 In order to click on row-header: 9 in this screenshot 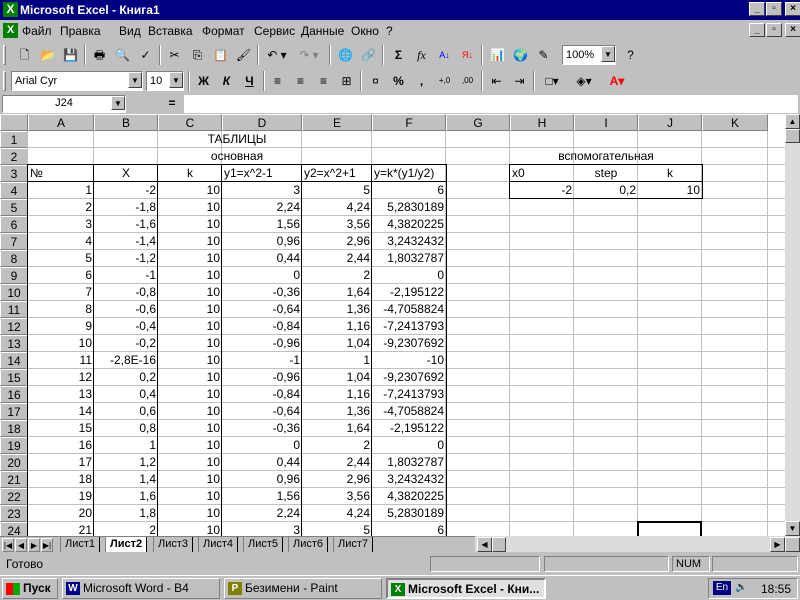, I will do `click(14, 275)`.